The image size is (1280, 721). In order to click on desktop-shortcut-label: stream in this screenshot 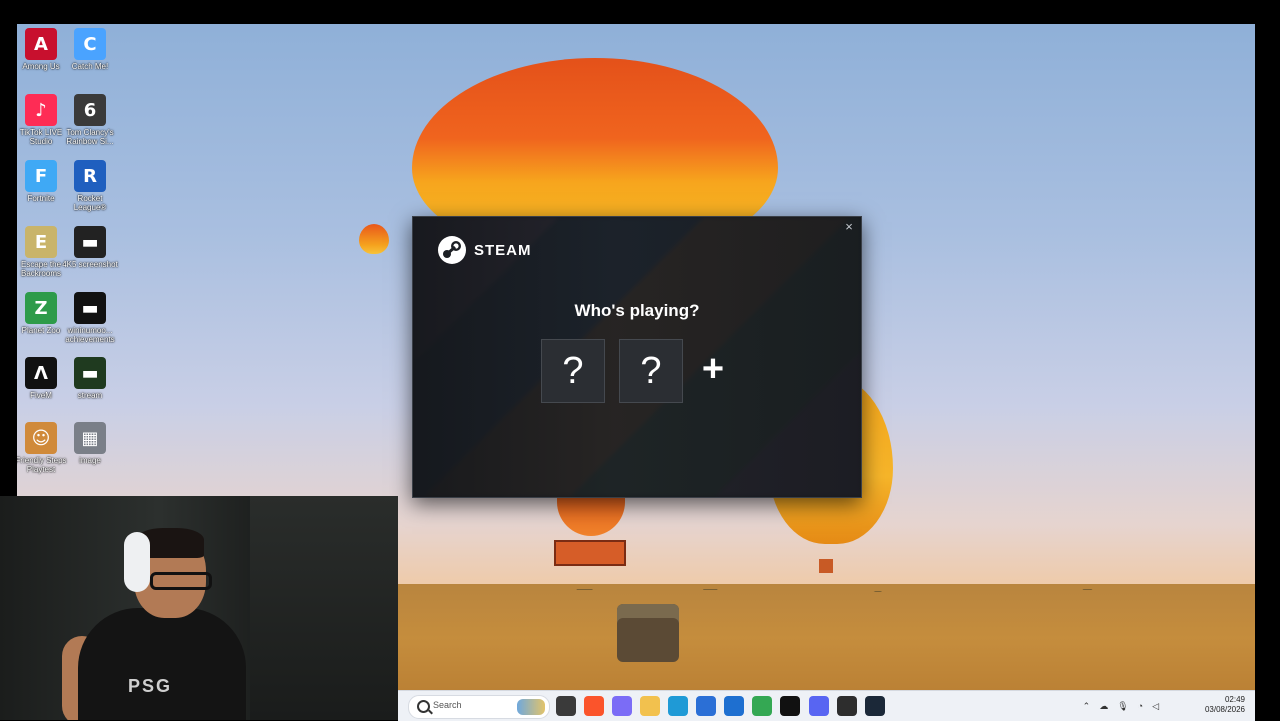, I will do `click(90, 395)`.